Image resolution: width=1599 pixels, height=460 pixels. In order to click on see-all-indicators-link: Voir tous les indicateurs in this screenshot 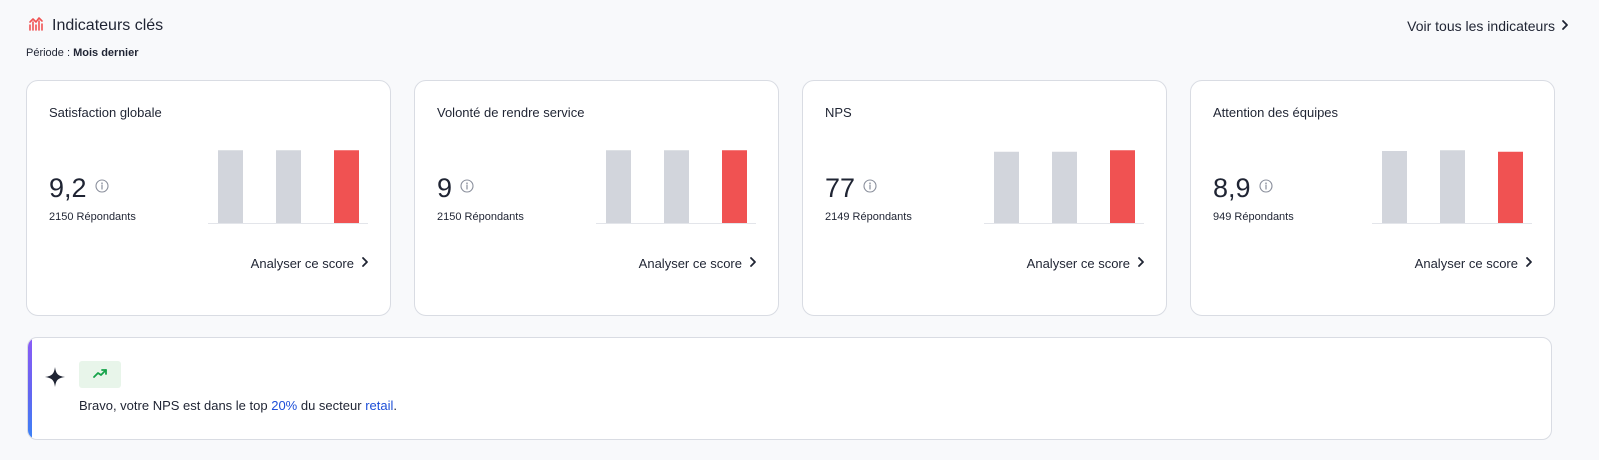, I will do `click(1489, 26)`.